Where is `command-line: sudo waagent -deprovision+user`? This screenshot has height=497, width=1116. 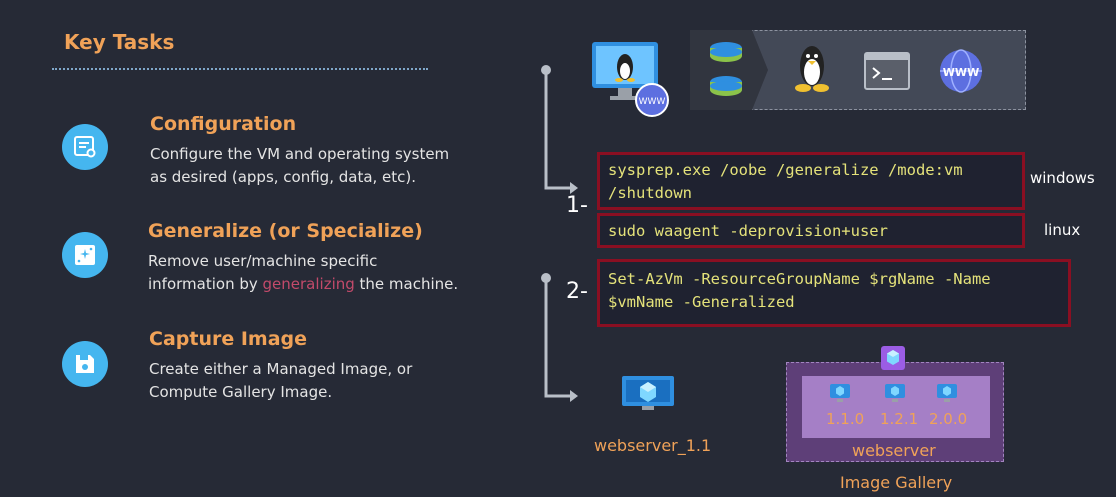
command-line: sudo waagent -deprovision+user is located at coordinates (748, 231).